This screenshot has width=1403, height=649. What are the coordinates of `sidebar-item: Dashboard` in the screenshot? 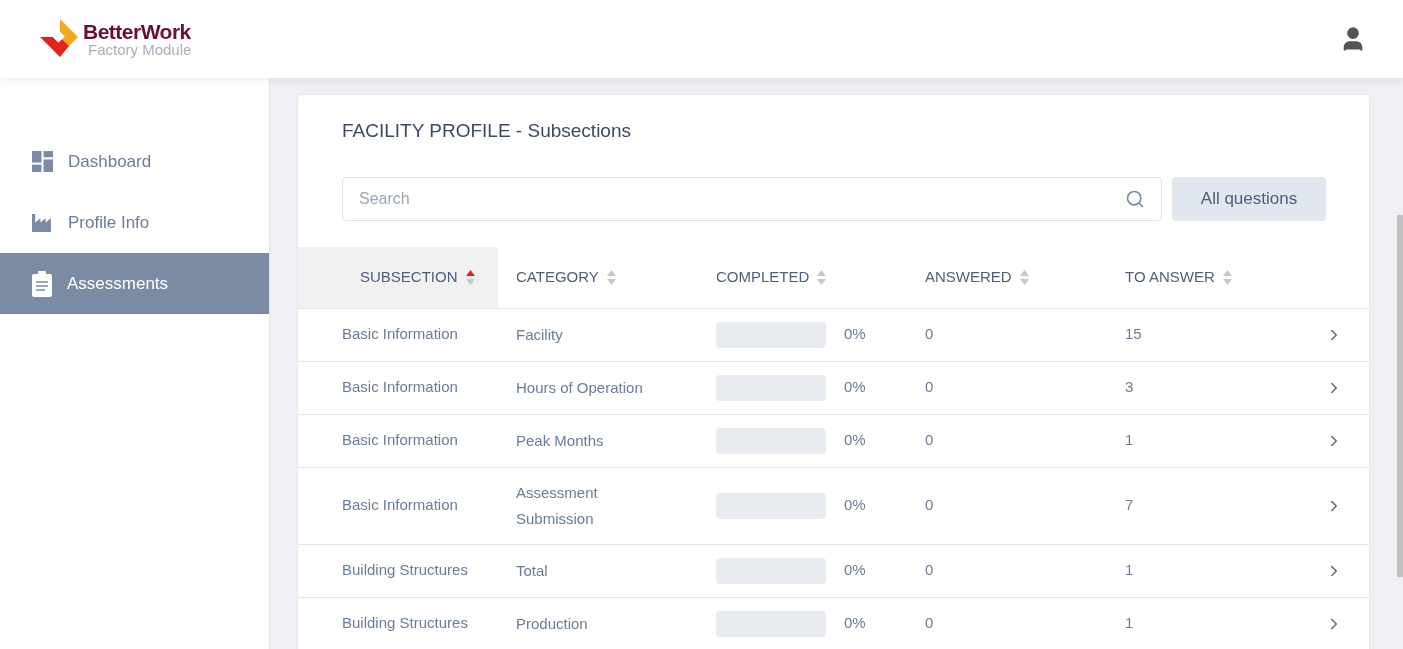 It's located at (134, 161).